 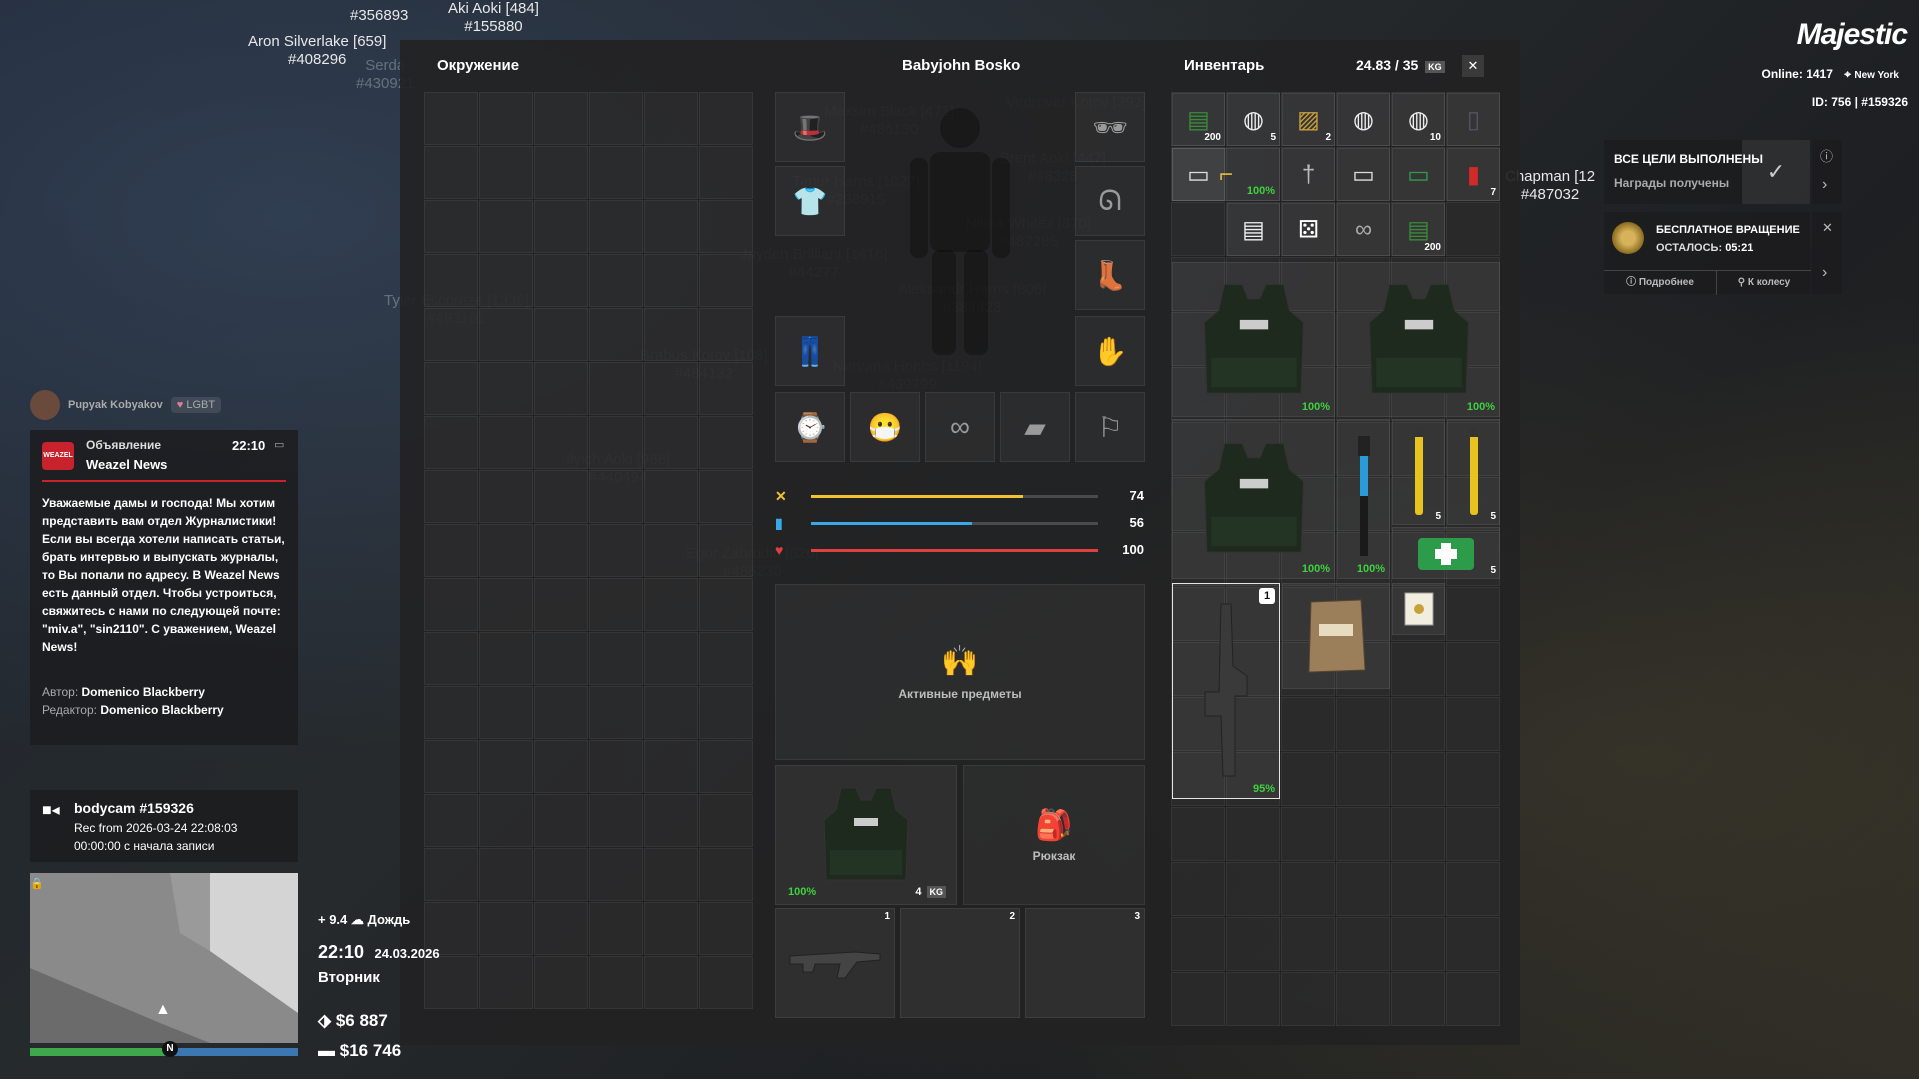 What do you see at coordinates (810, 427) in the screenshot?
I see `slot-watch: ⌚` at bounding box center [810, 427].